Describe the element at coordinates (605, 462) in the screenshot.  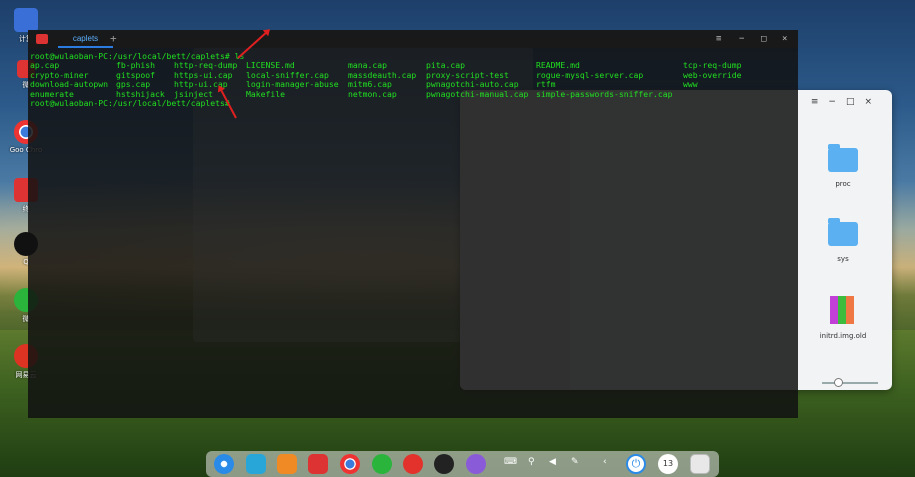
I see `expand-icon: ‹` at that location.